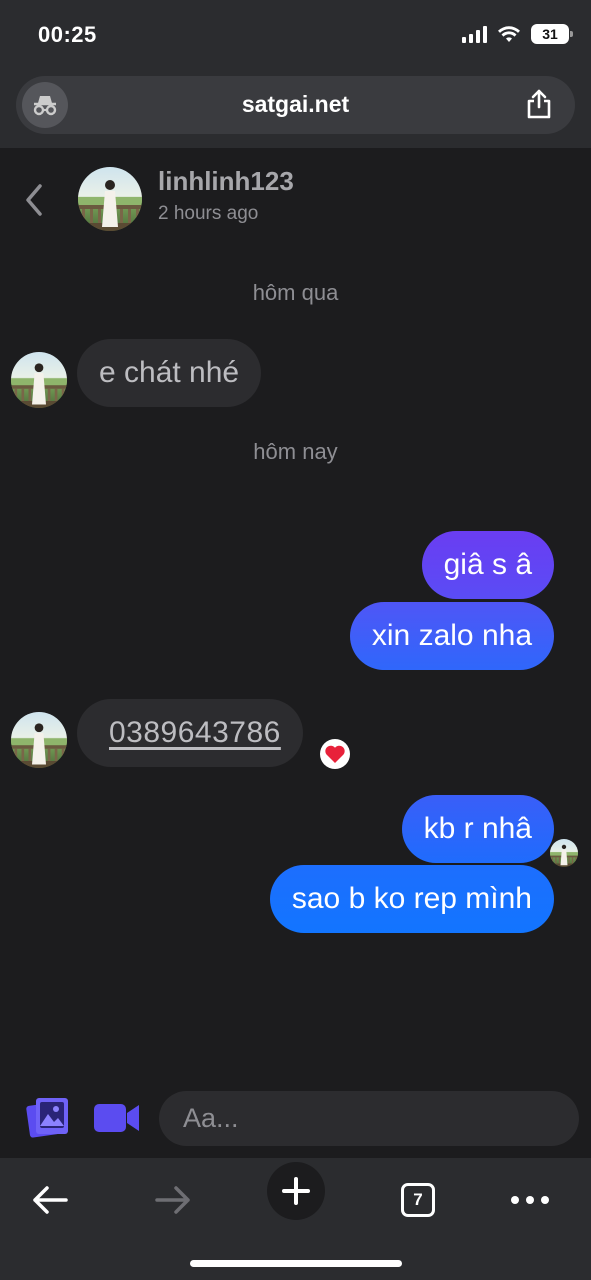 Image resolution: width=591 pixels, height=1280 pixels. Describe the element at coordinates (117, 1118) in the screenshot. I see `video-camera-icon` at that location.